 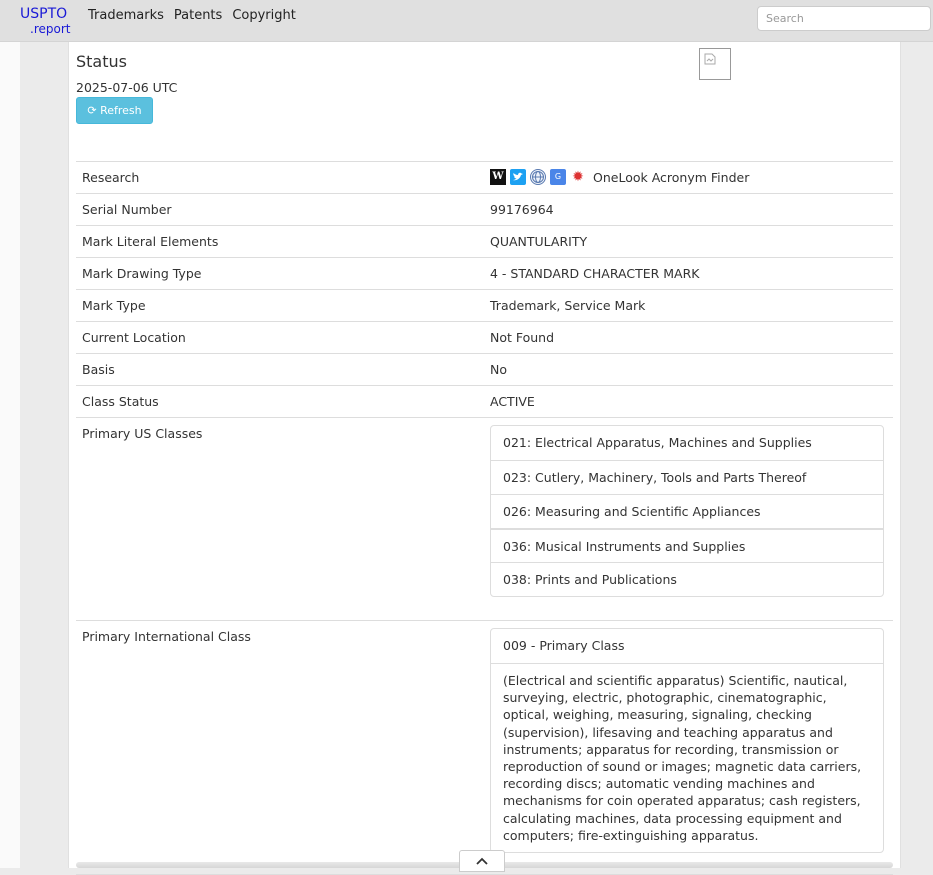 I want to click on scroll-to-top-button, so click(x=482, y=861).